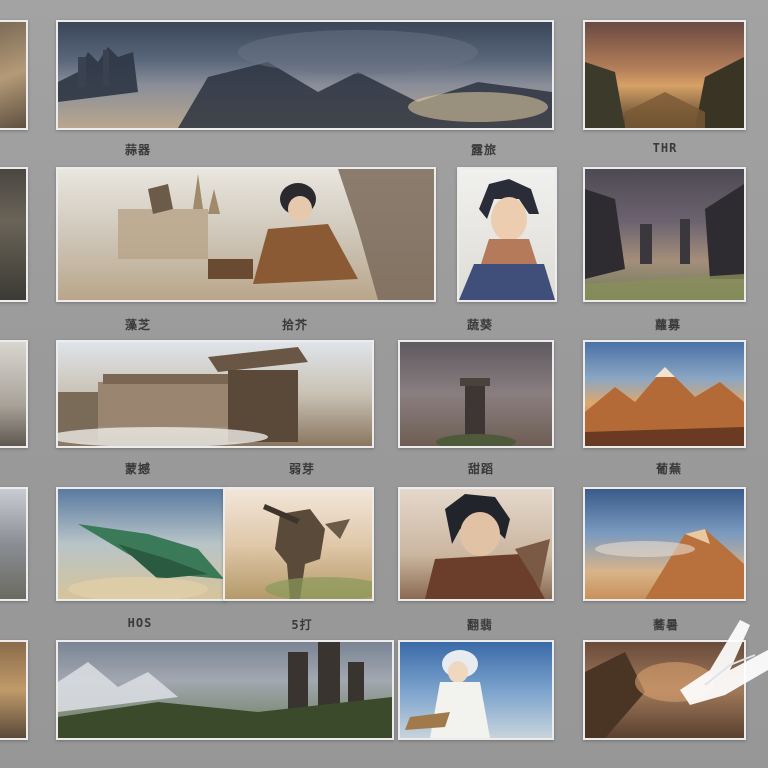 Image resolution: width=768 pixels, height=768 pixels. I want to click on sunlit-peak-art, so click(669, 564).